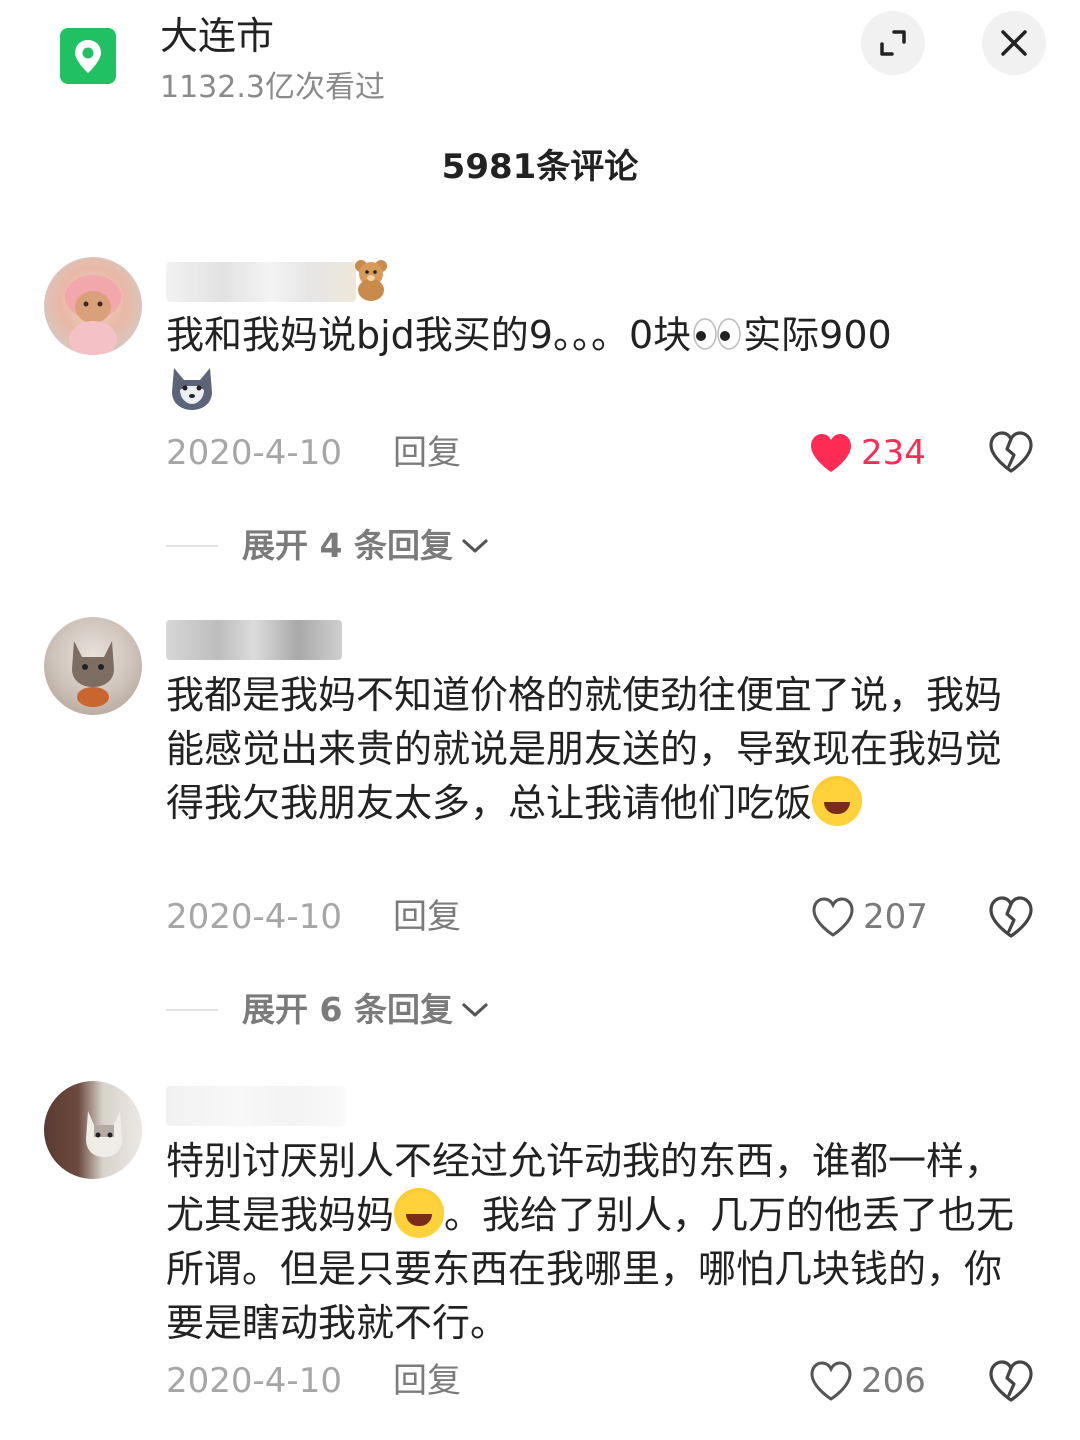  I want to click on view-count: 1132.3亿次看过, so click(272, 87).